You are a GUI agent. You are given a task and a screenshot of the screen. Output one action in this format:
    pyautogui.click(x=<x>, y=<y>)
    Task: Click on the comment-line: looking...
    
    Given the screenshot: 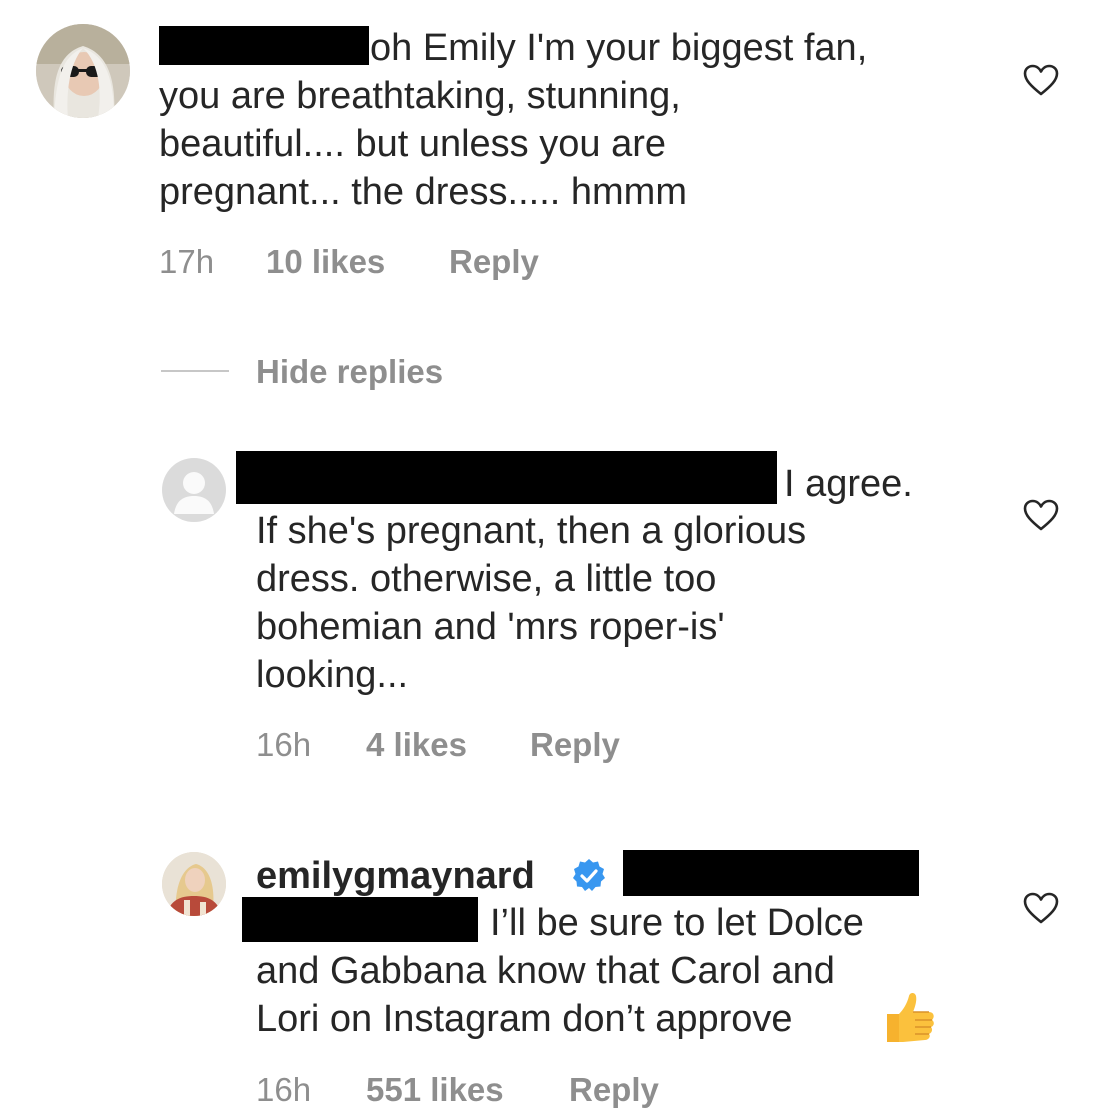 What is the action you would take?
    pyautogui.click(x=332, y=675)
    